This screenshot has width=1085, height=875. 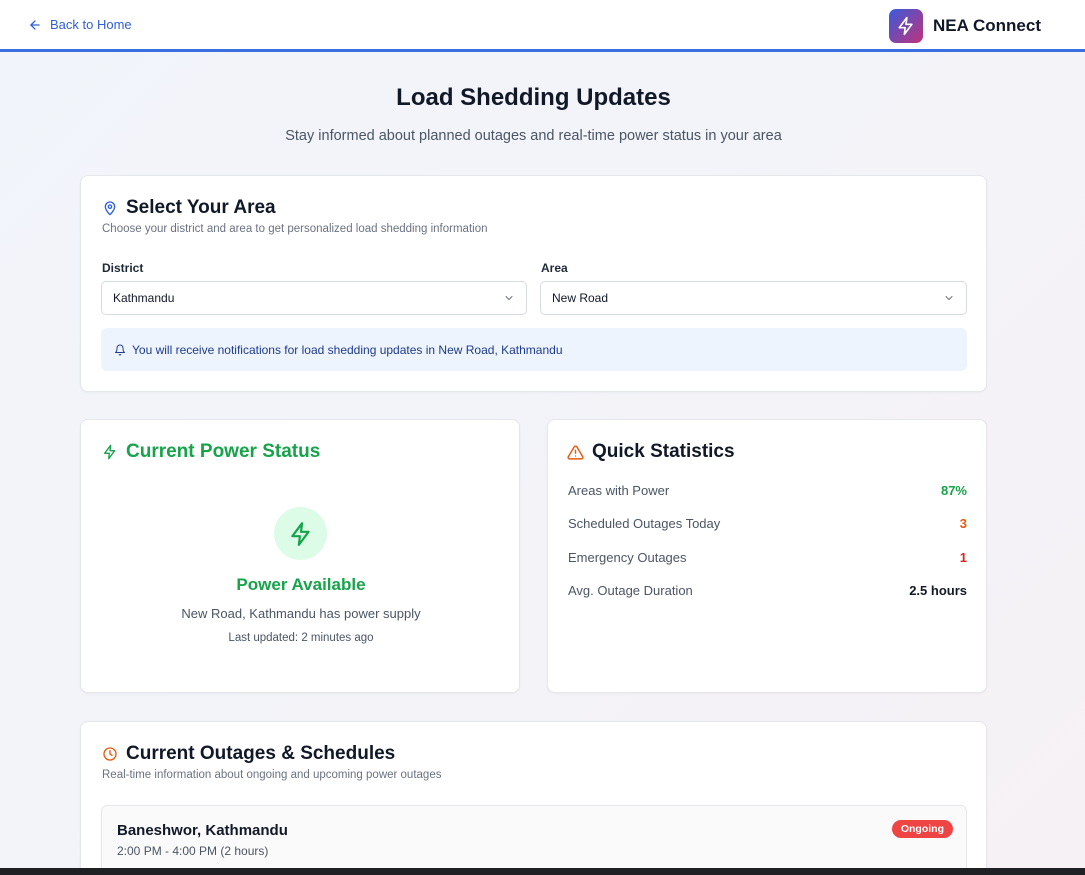 What do you see at coordinates (110, 208) in the screenshot?
I see `map-pin-icon` at bounding box center [110, 208].